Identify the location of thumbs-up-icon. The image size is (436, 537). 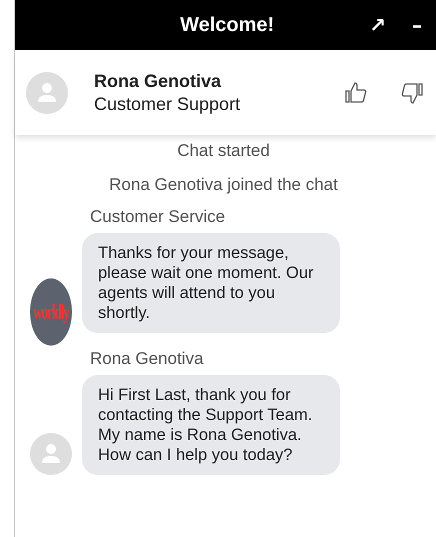
(356, 92).